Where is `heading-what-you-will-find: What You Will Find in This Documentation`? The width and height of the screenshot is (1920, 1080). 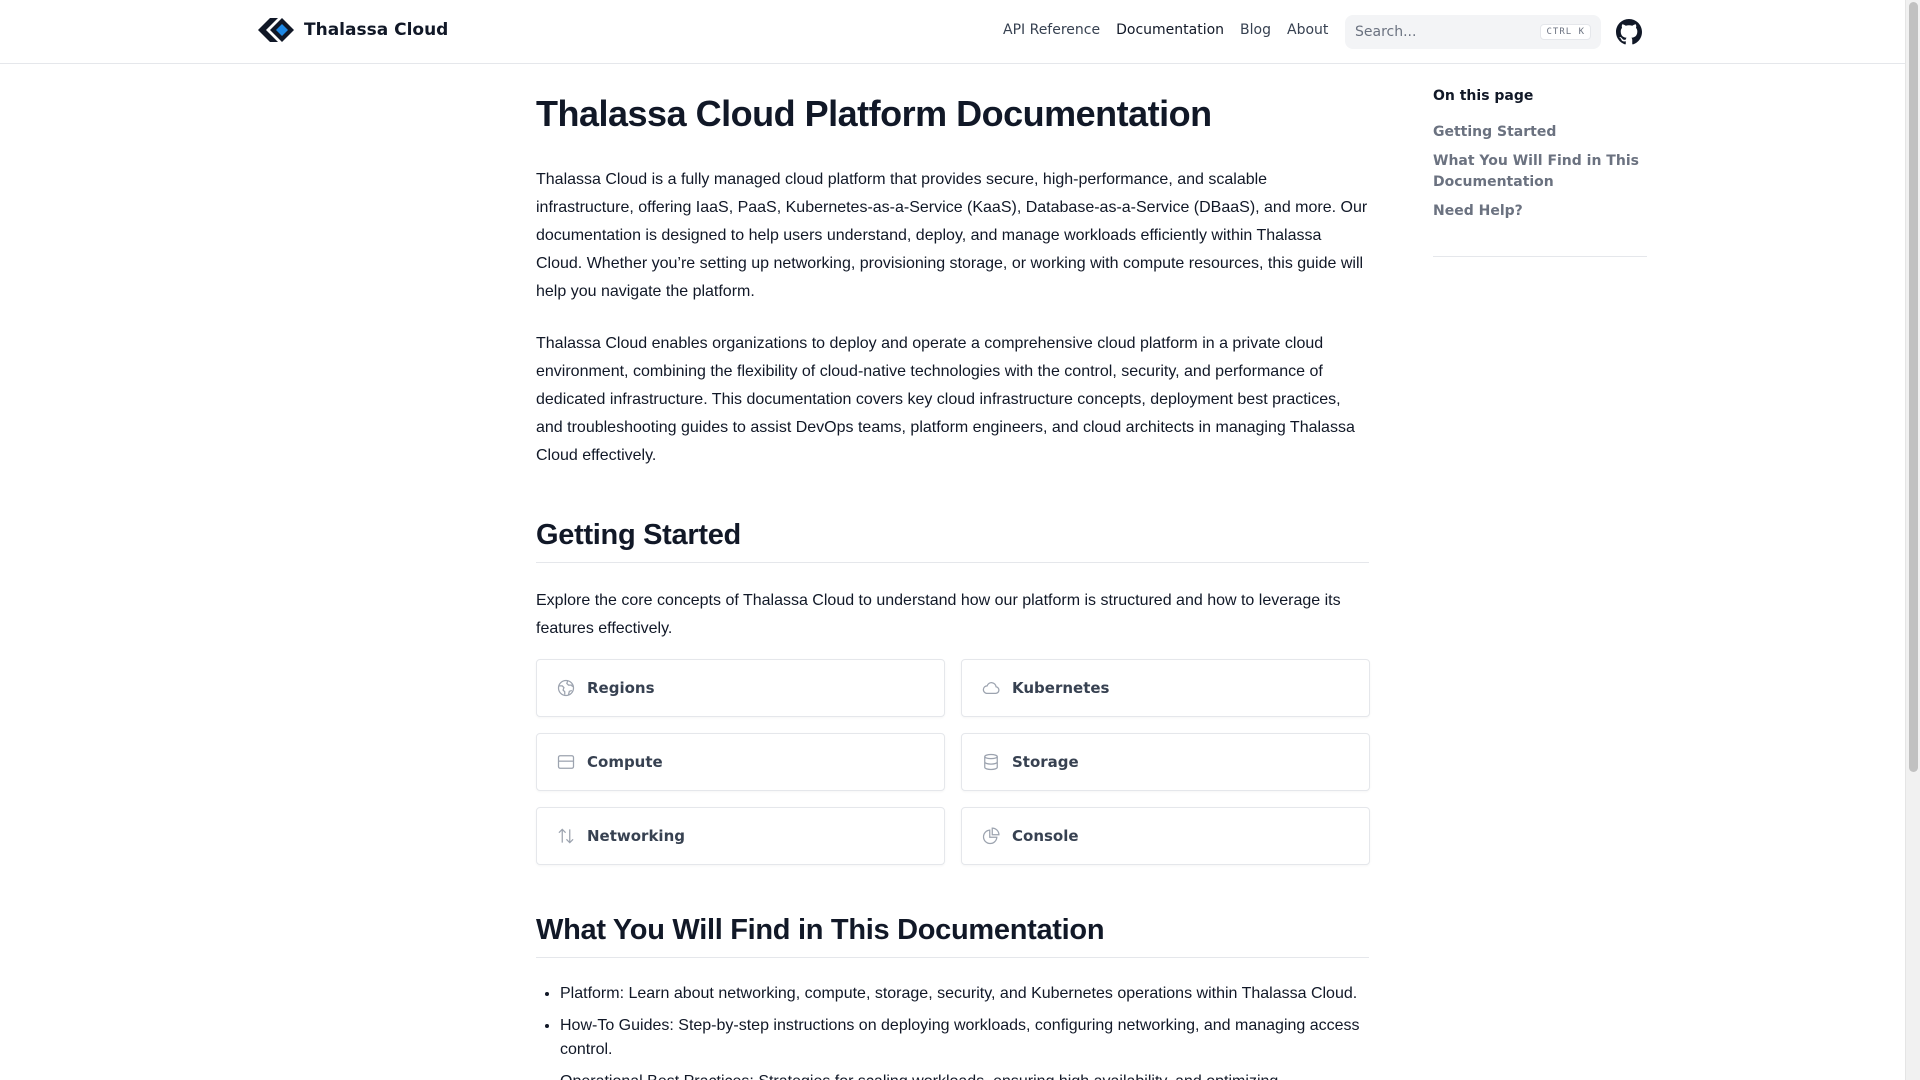
heading-what-you-will-find: What You Will Find in This Documentation is located at coordinates (952, 934).